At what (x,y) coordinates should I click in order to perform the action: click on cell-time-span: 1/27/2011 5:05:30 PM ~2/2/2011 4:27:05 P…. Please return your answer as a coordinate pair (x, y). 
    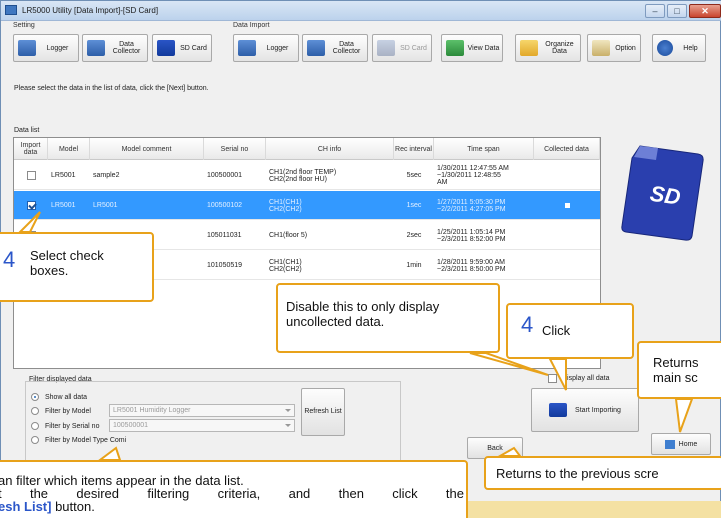
    Looking at the image, I should click on (471, 205).